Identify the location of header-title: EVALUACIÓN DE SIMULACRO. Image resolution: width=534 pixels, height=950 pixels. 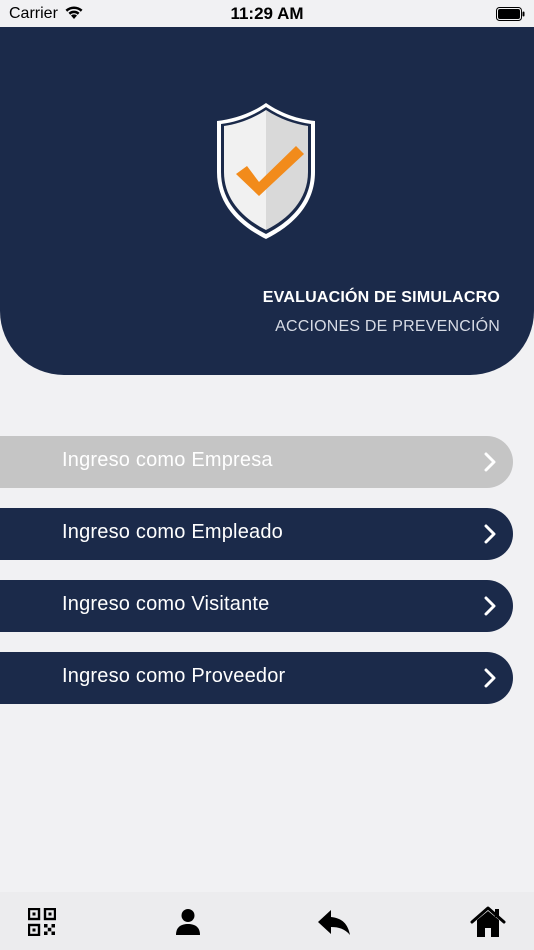
(381, 297).